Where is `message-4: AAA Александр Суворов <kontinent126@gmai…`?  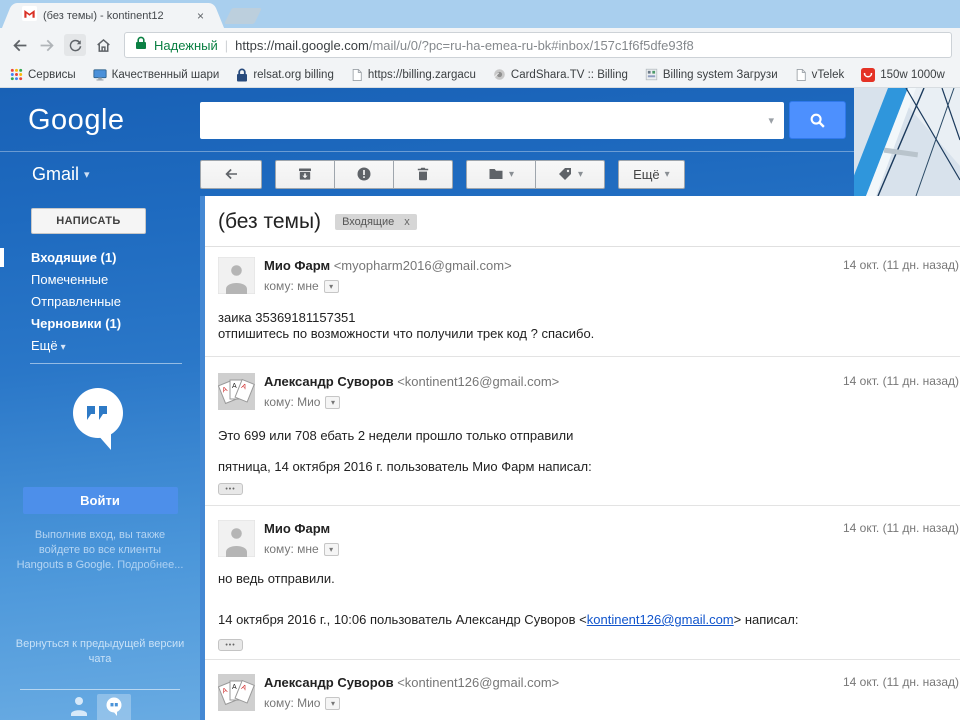
message-4: AAA Александр Суворов <kontinent126@gmai… is located at coordinates (589, 690).